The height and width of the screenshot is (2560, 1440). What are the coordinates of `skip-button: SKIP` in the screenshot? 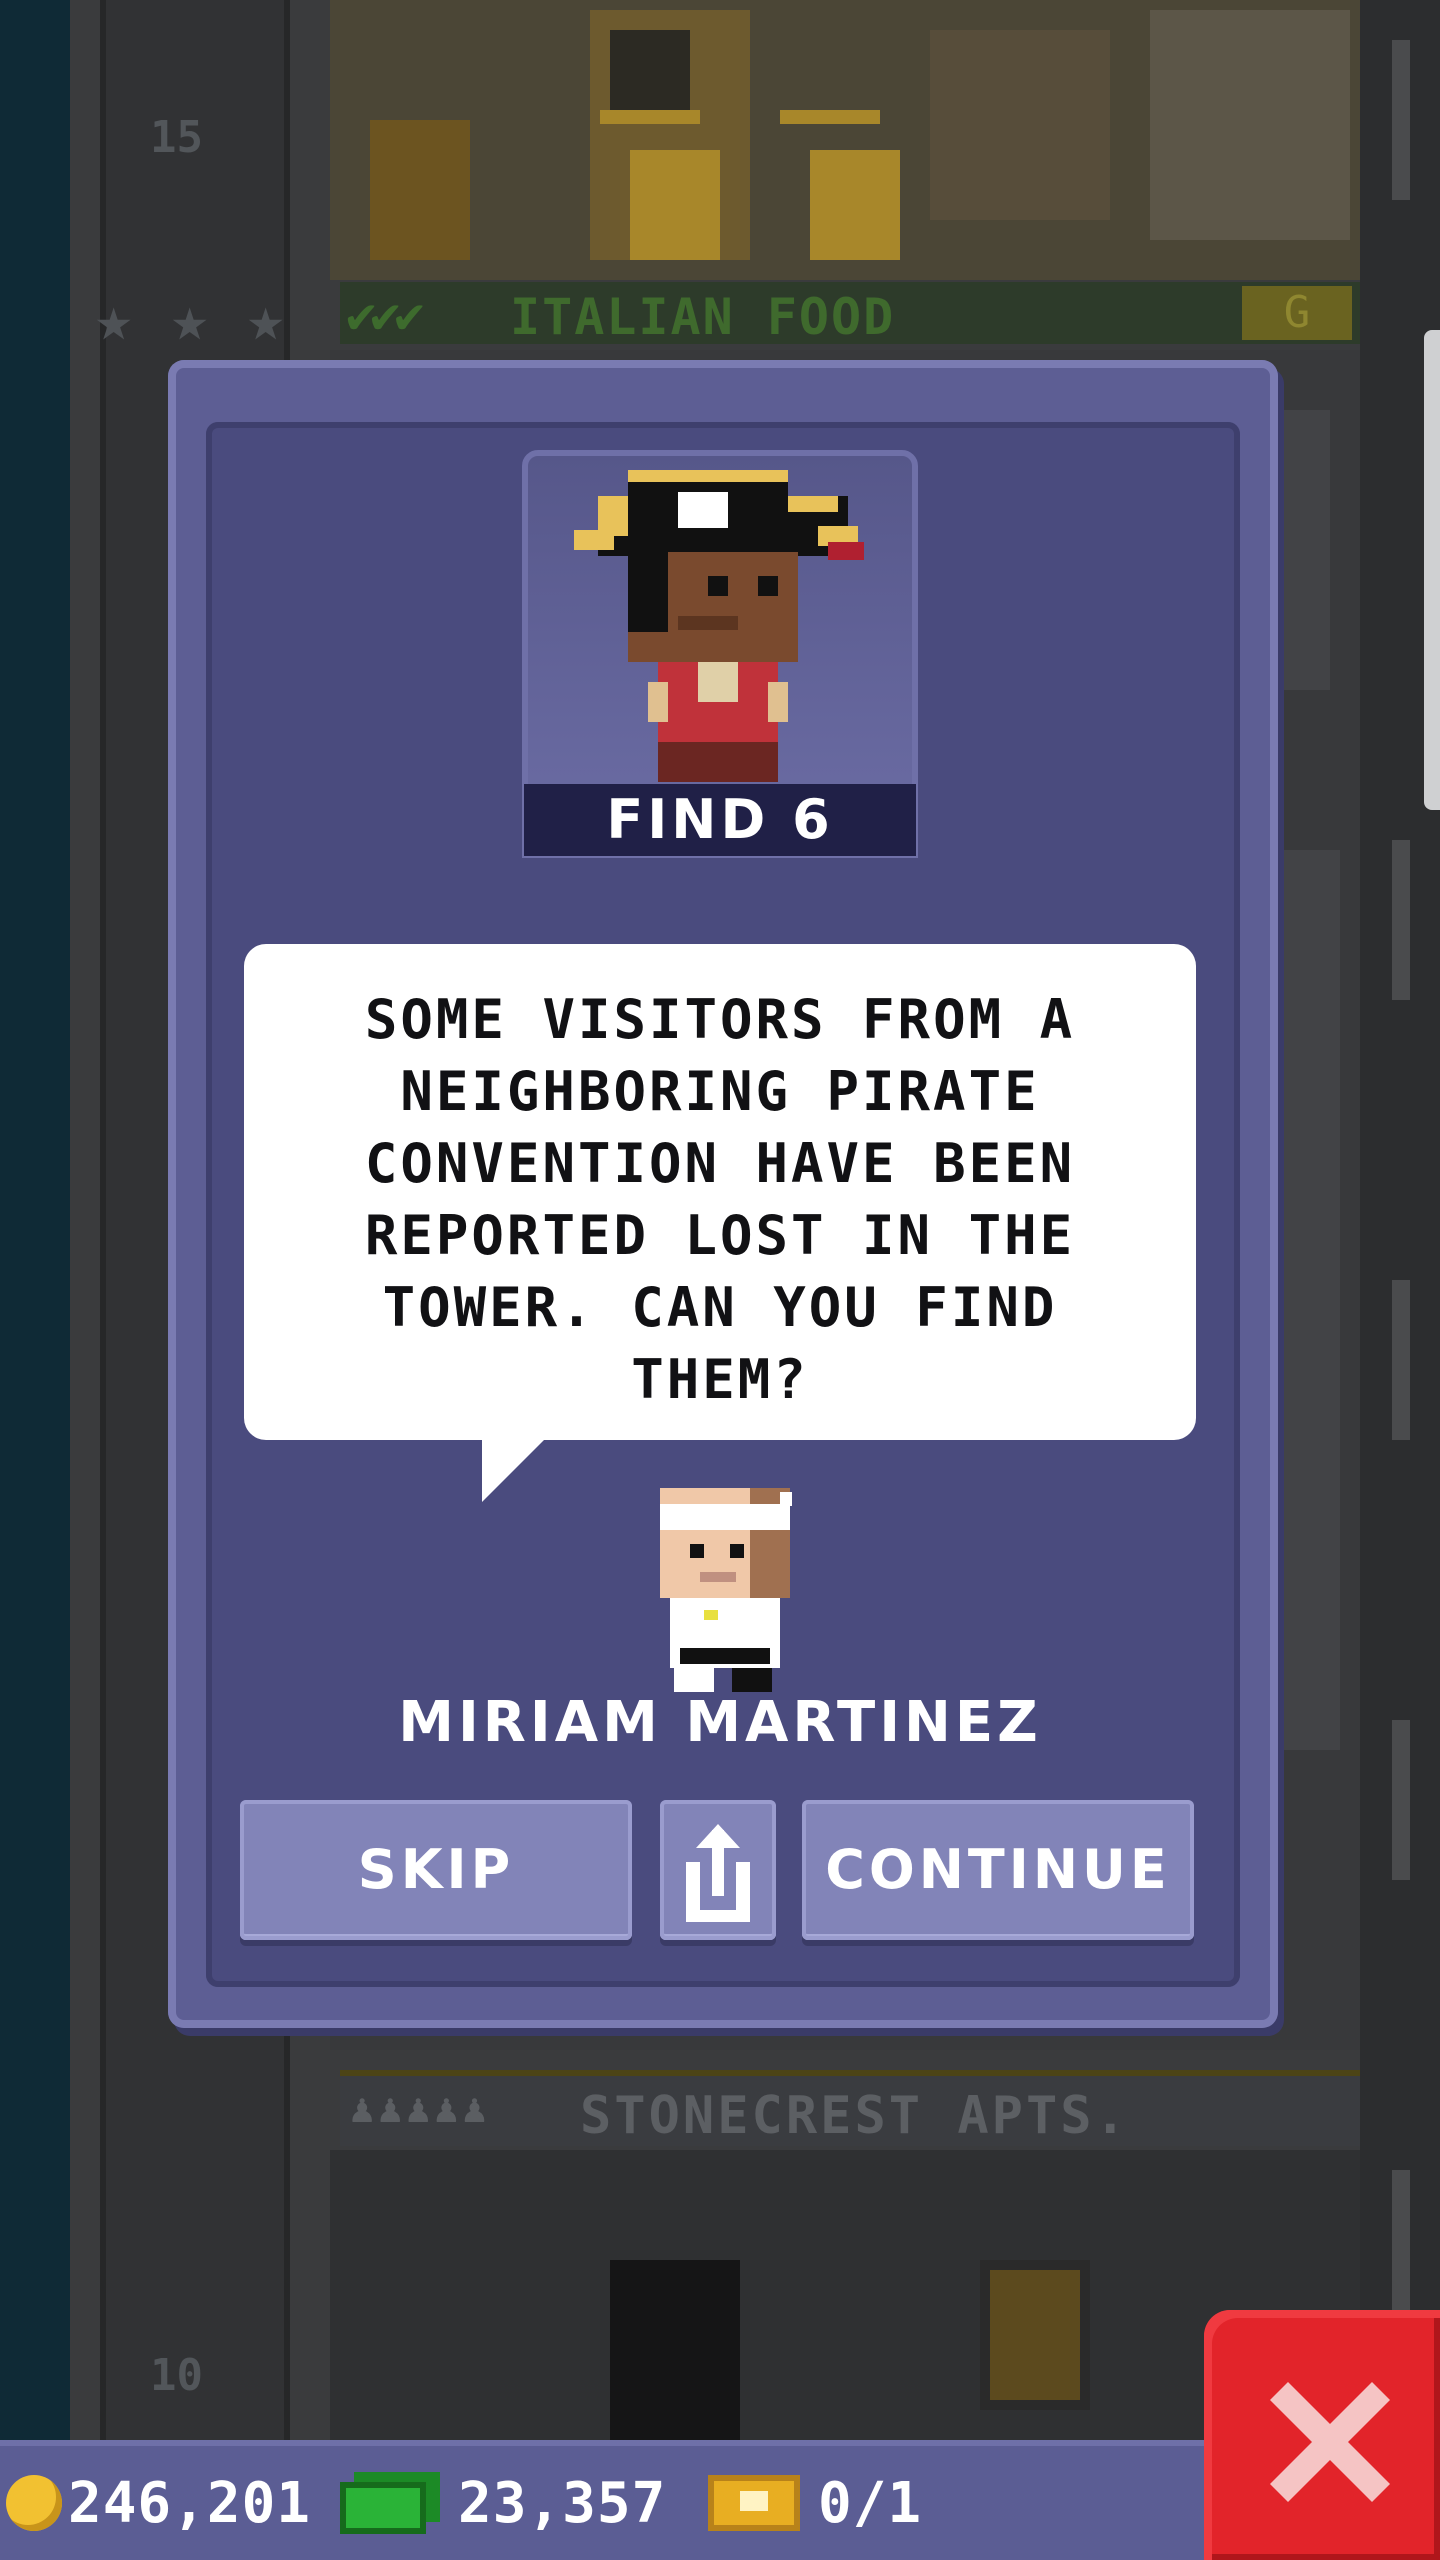 It's located at (436, 1870).